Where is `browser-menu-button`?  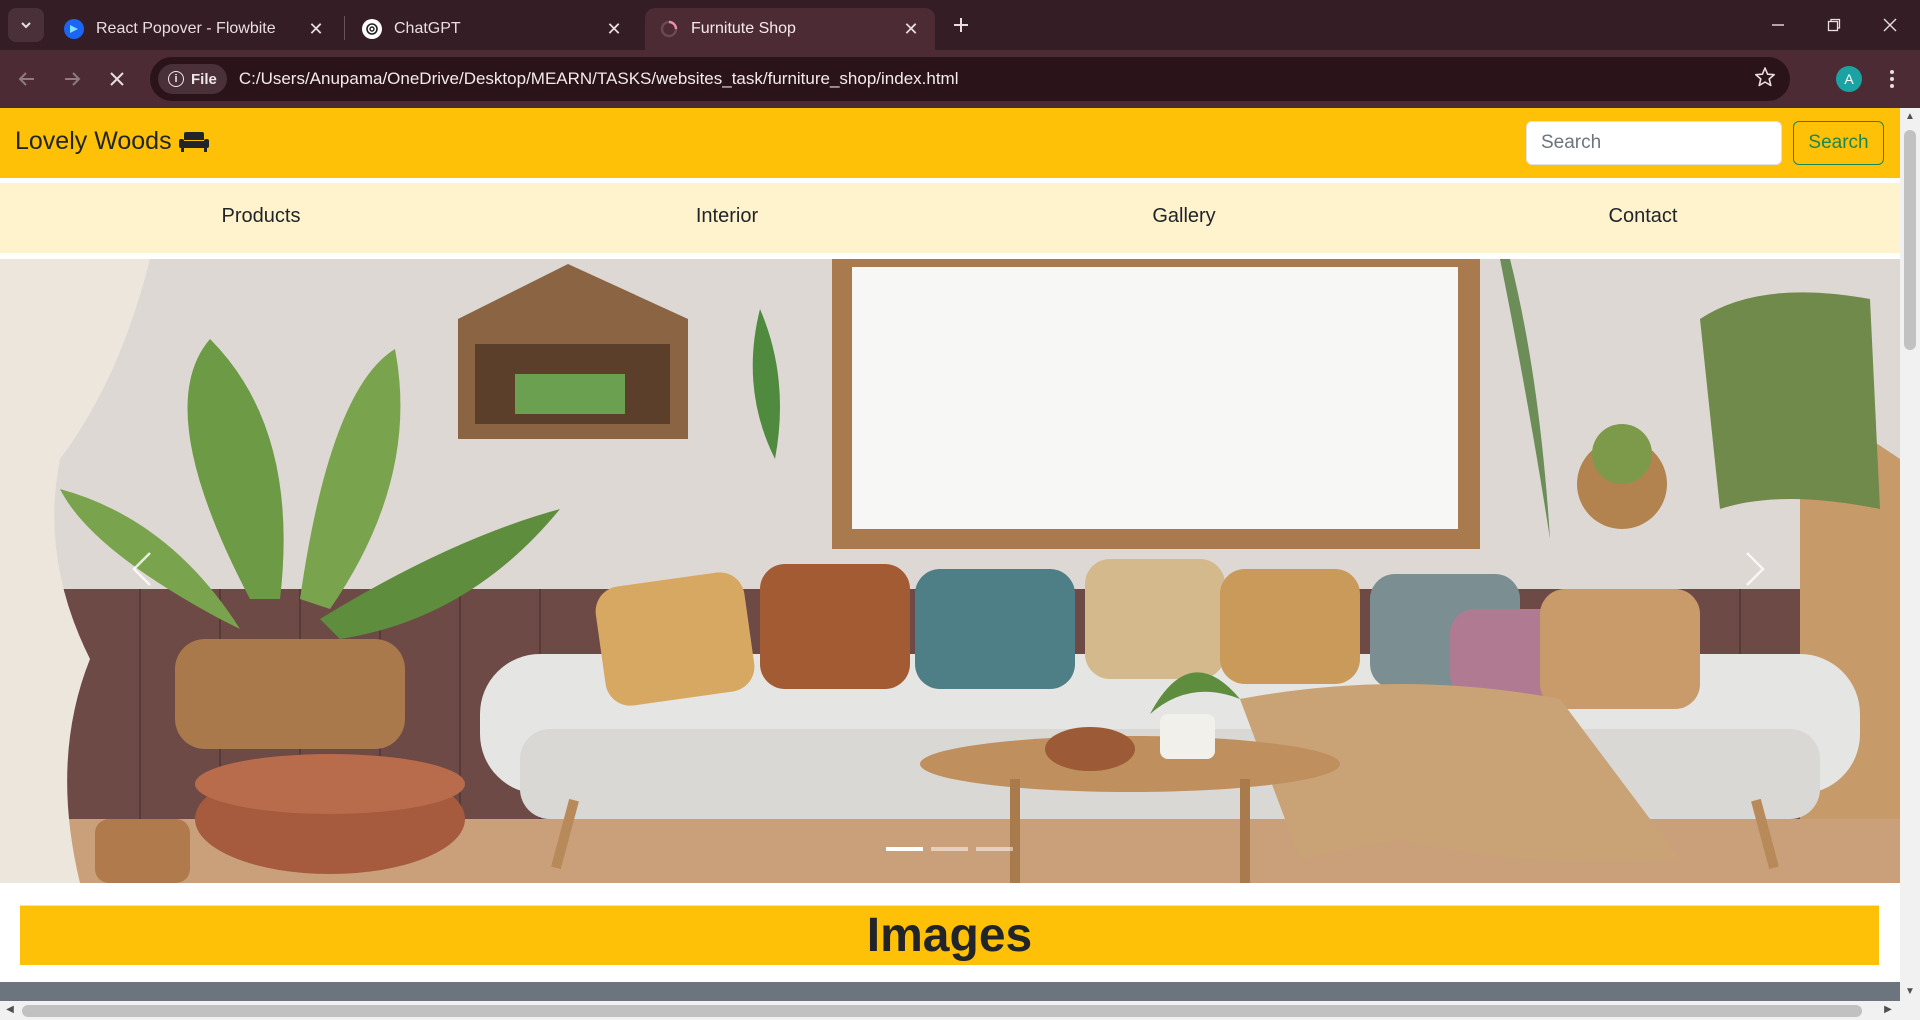
browser-menu-button is located at coordinates (1892, 79).